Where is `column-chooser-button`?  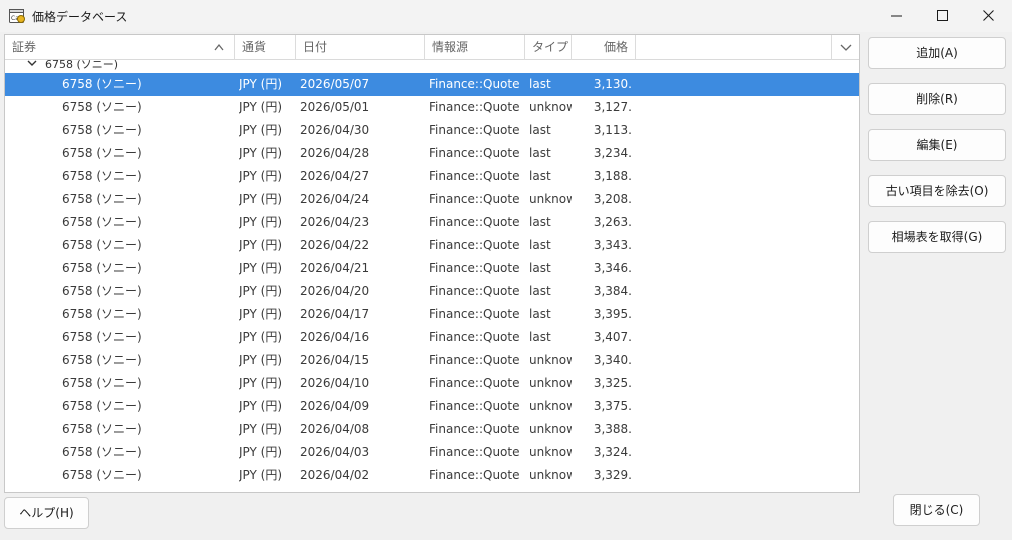
column-chooser-button is located at coordinates (845, 47).